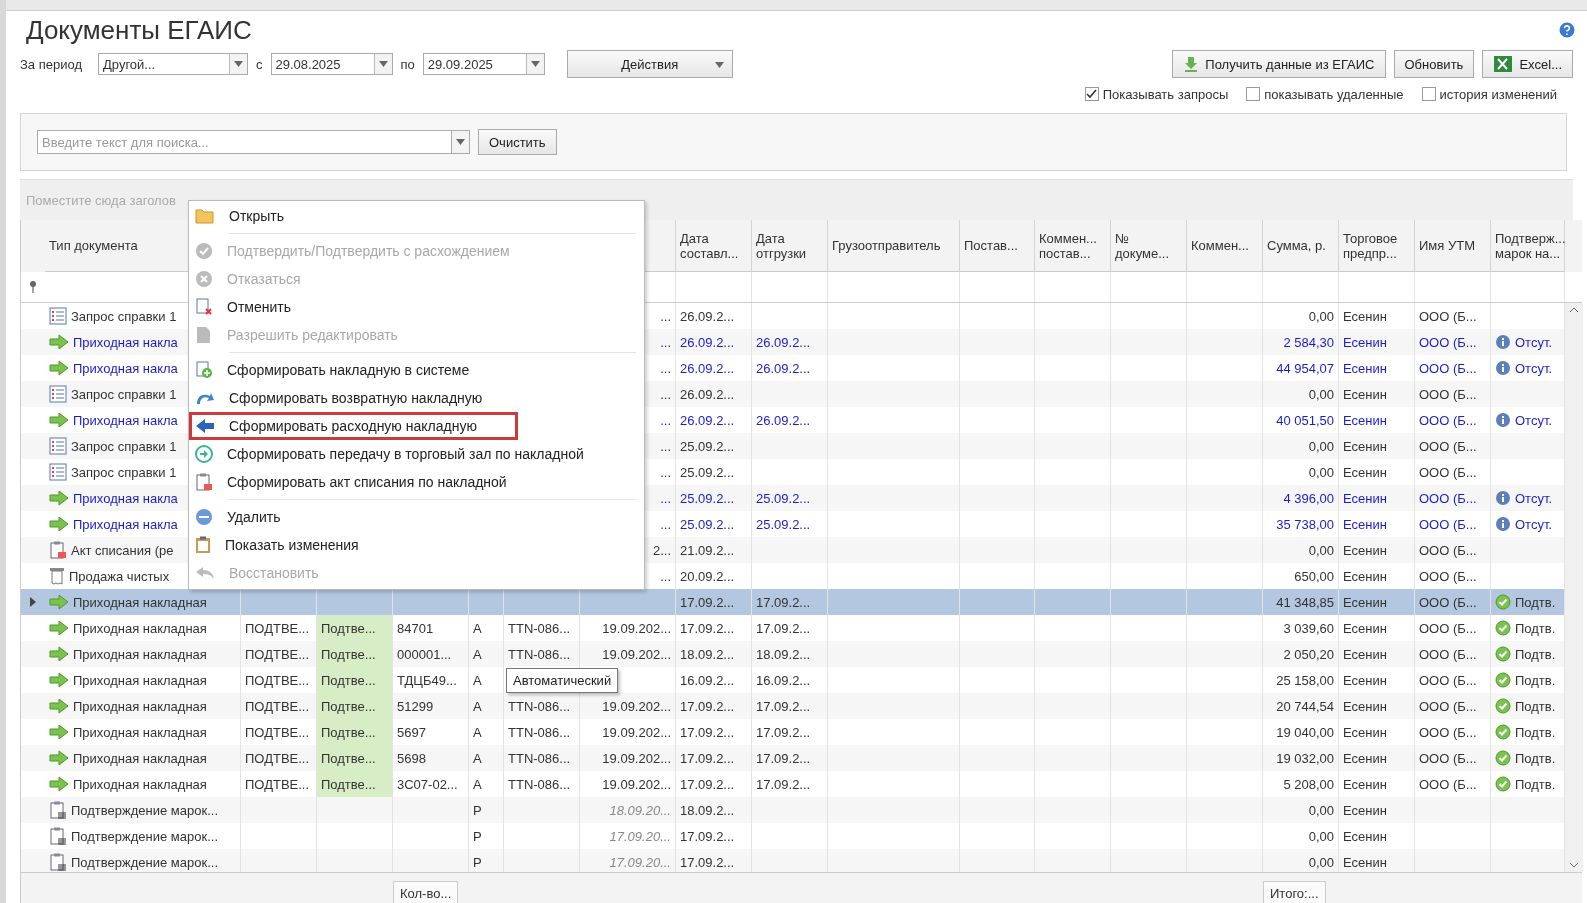 The height and width of the screenshot is (903, 1587). I want to click on period-label: За период, so click(51, 64).